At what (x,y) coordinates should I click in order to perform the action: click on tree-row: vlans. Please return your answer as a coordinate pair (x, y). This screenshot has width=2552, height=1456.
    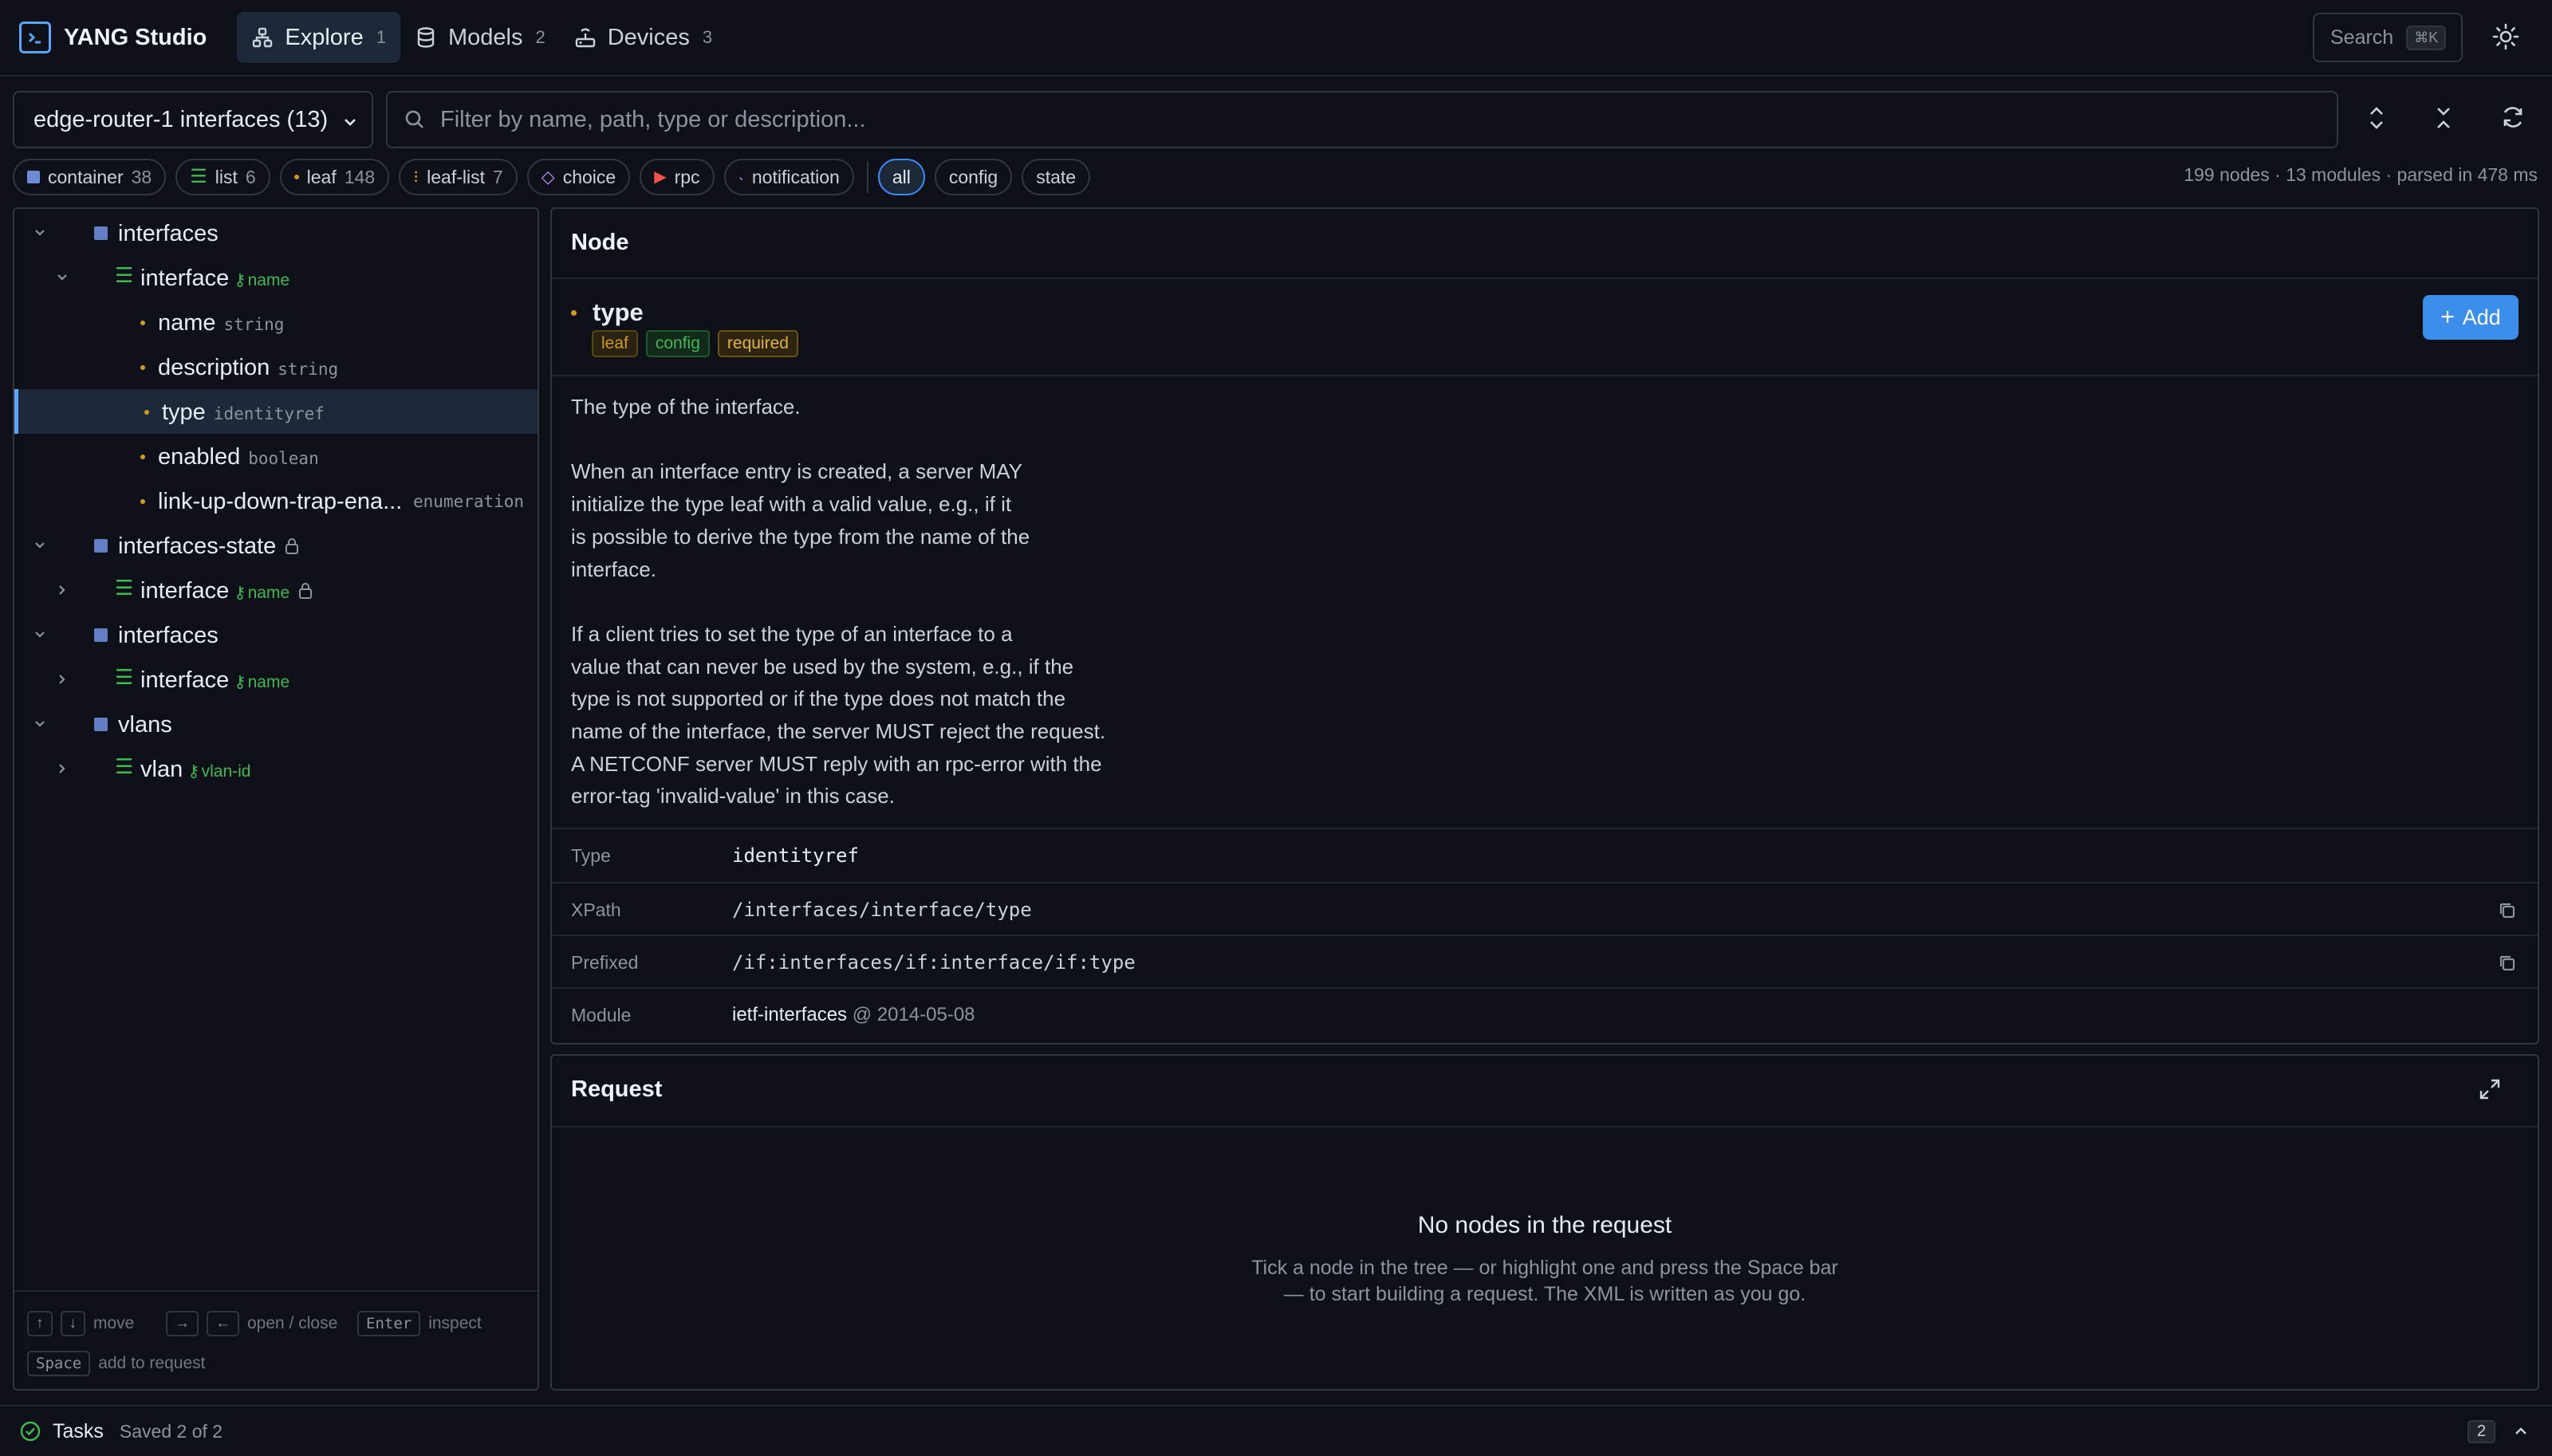
    Looking at the image, I should click on (276, 724).